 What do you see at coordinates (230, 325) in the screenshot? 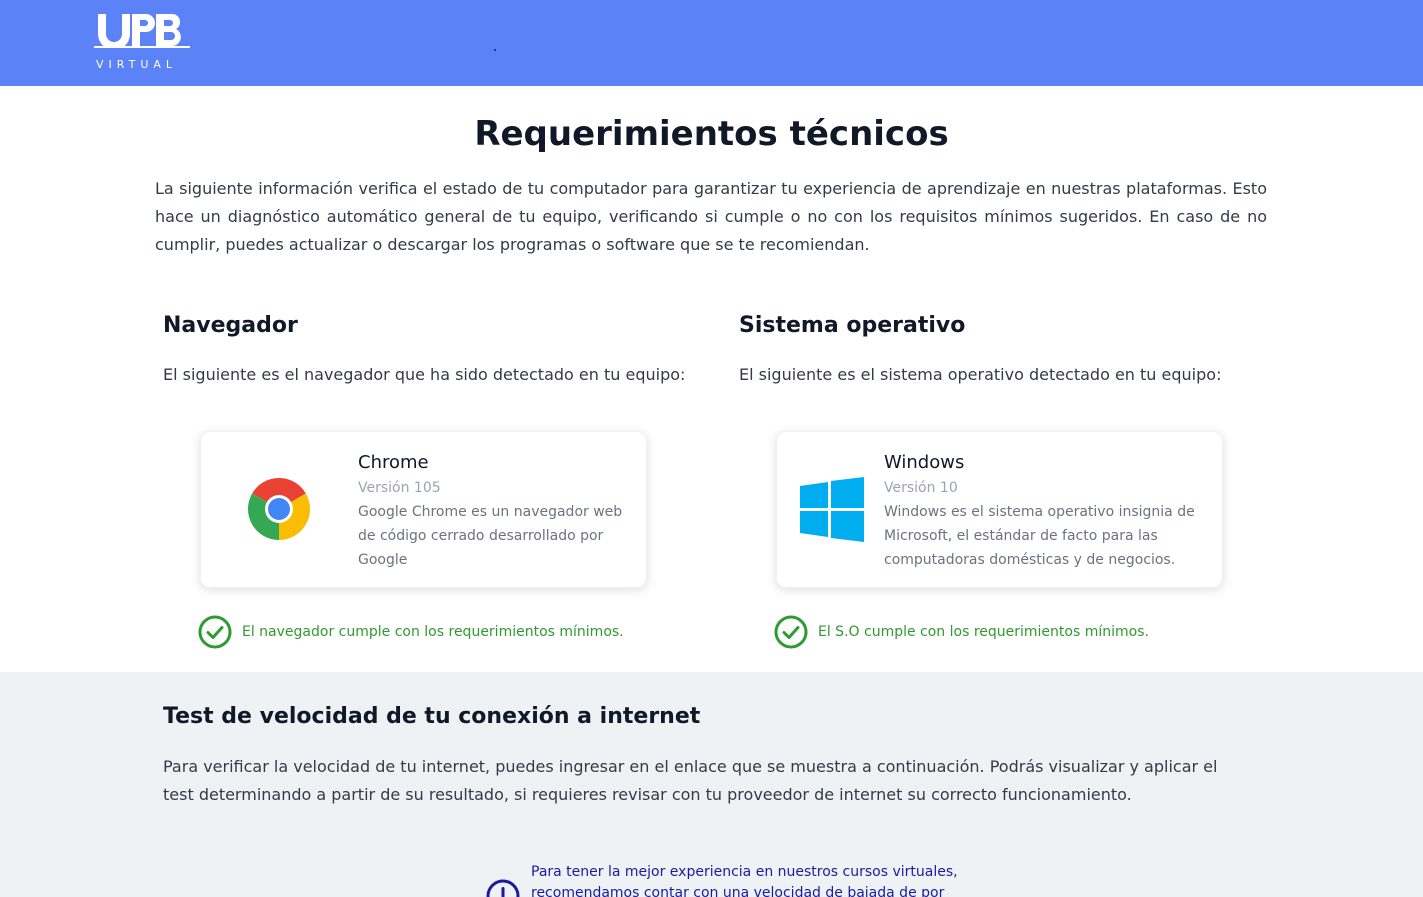
I see `browser-section-title: Navegador` at bounding box center [230, 325].